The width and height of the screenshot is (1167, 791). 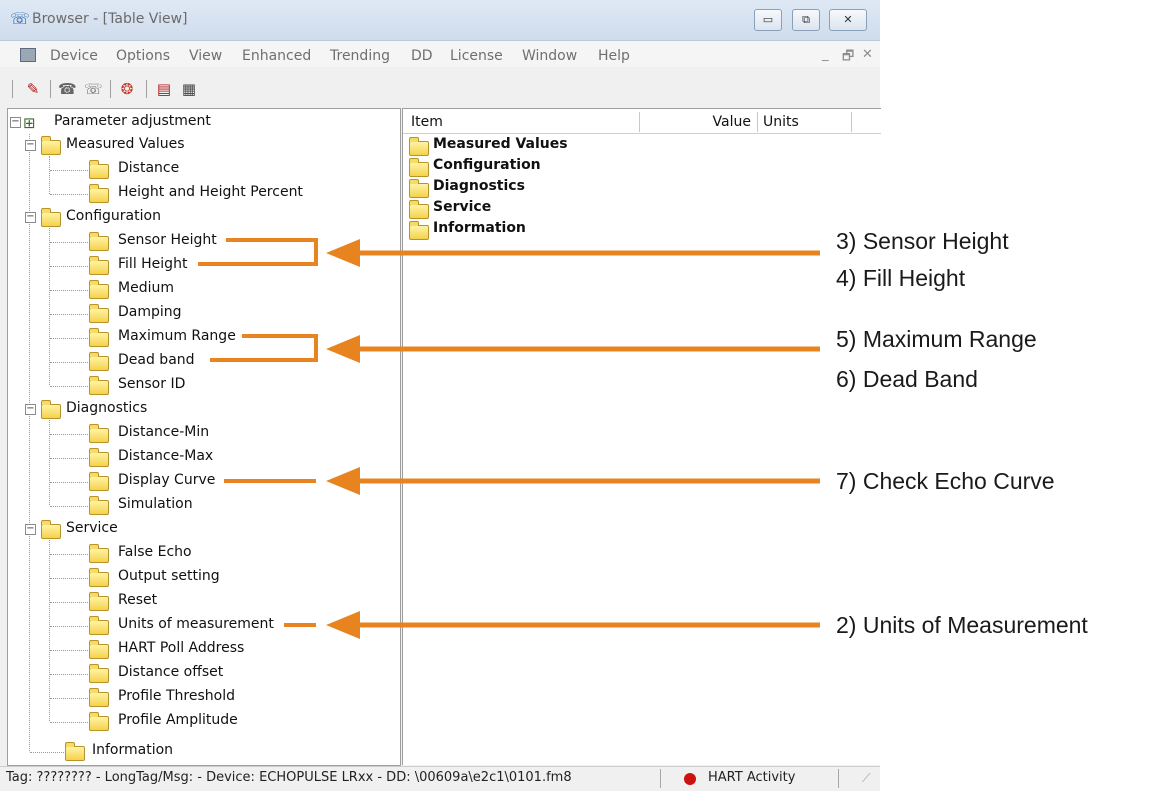 What do you see at coordinates (922, 241) in the screenshot?
I see `annotation-sensor-height: 3) Sensor Height` at bounding box center [922, 241].